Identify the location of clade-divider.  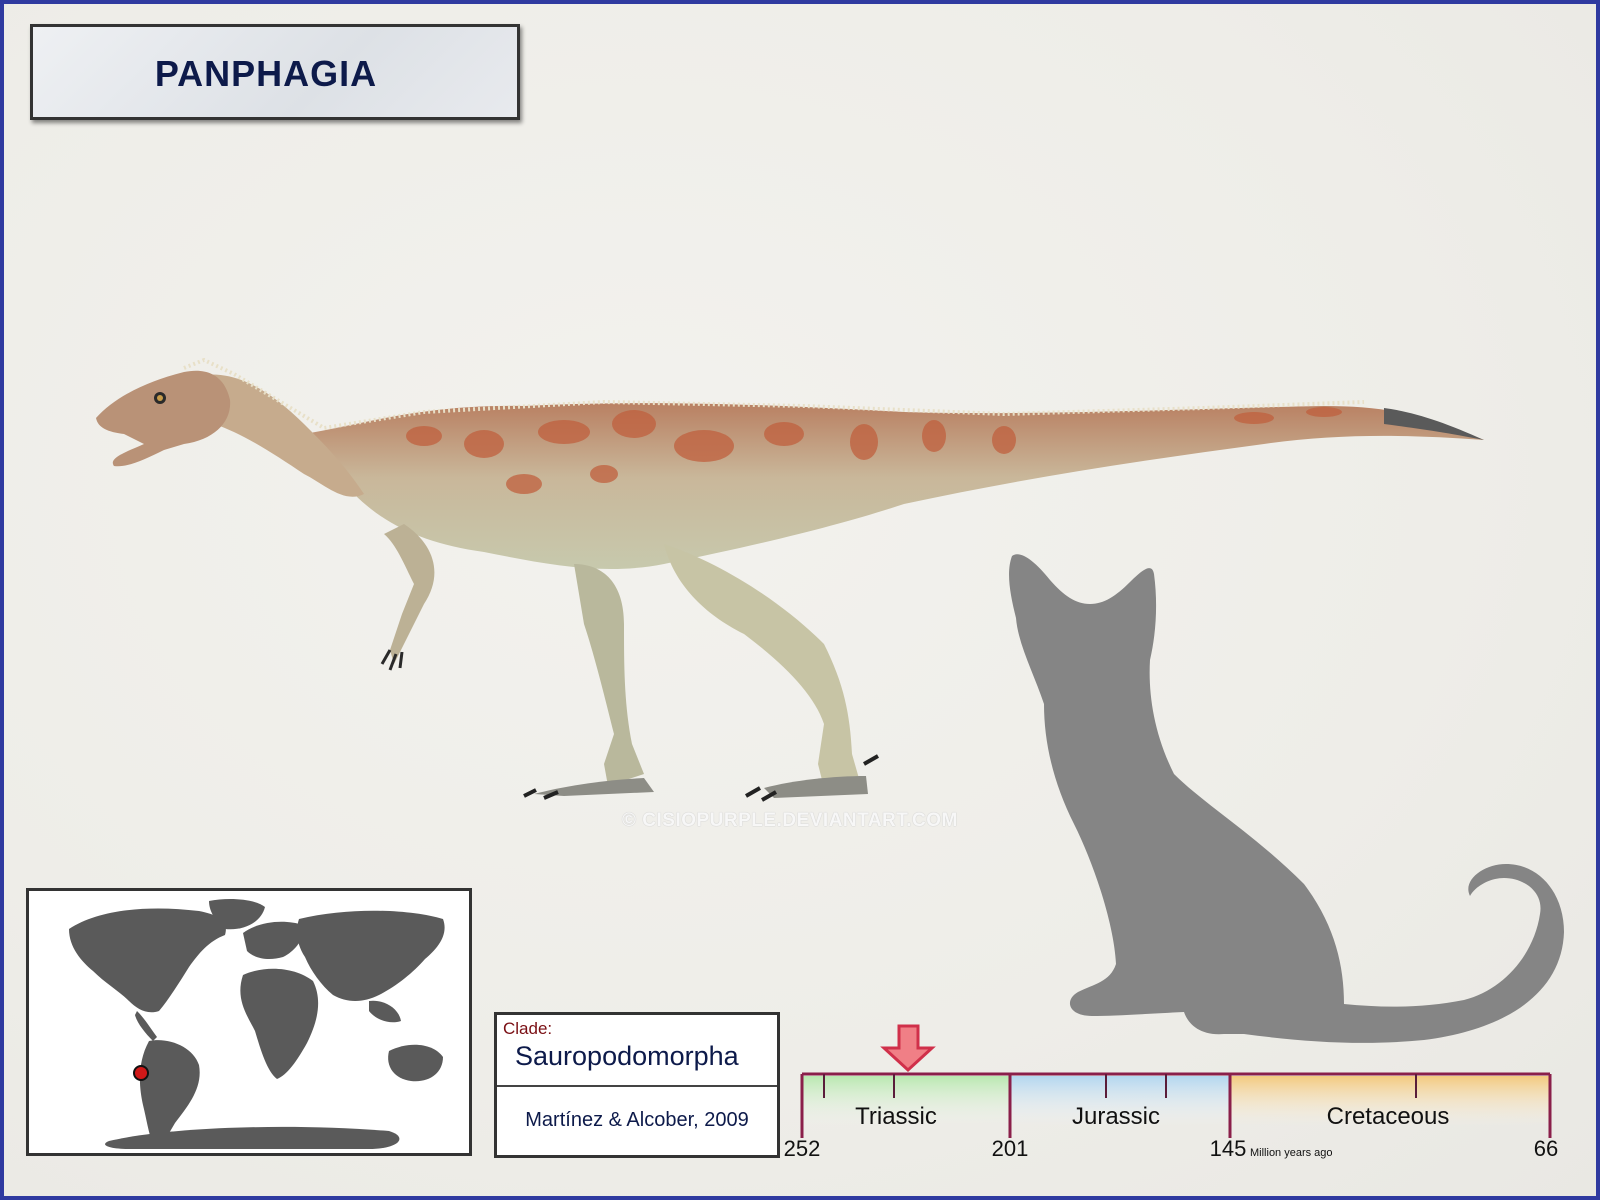
(637, 1086).